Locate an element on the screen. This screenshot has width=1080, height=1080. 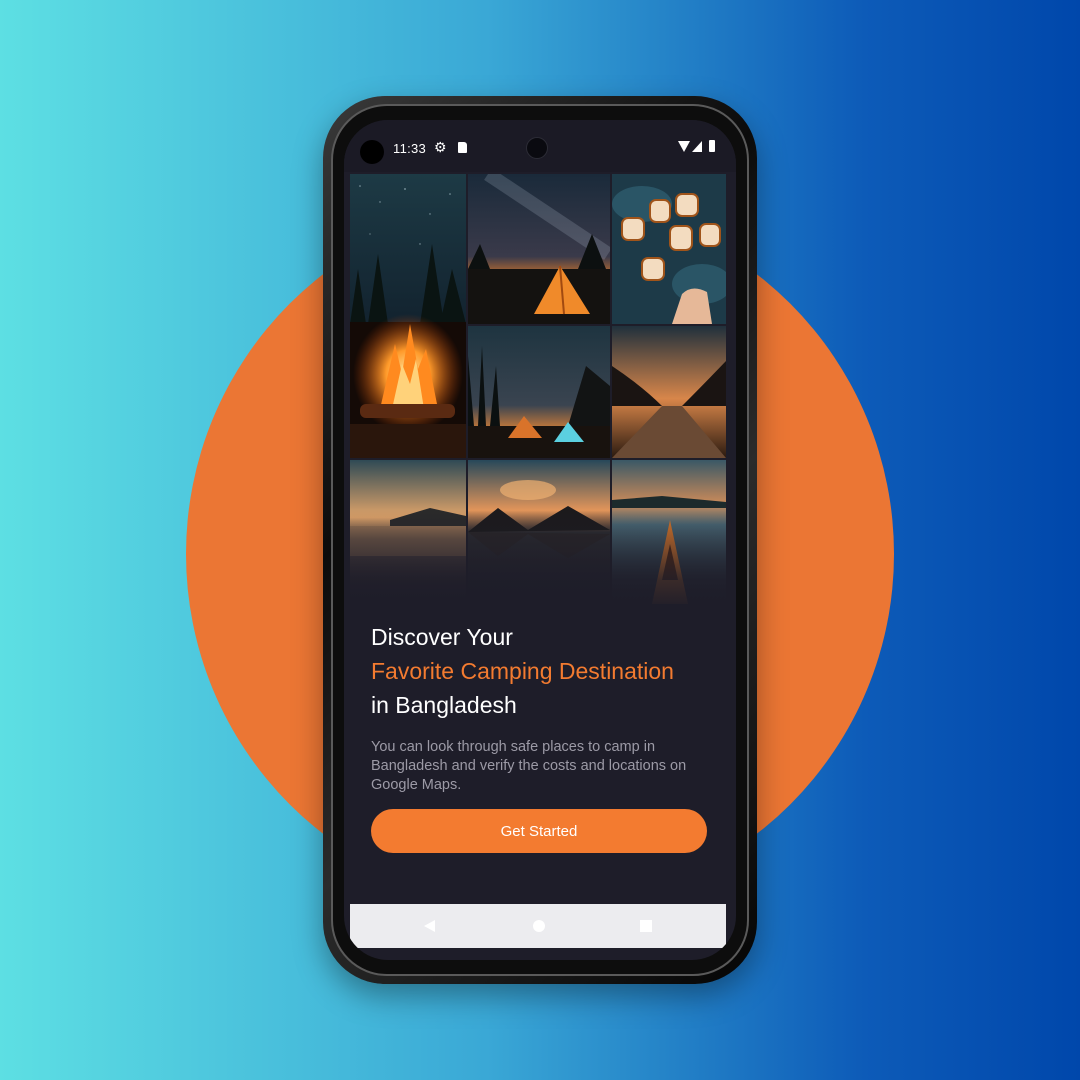
wifi-icon is located at coordinates (684, 146).